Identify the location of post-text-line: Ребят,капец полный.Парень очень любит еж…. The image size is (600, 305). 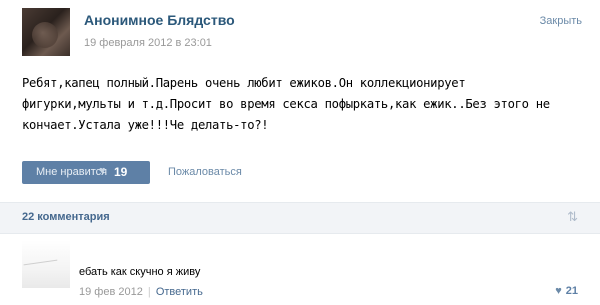
(244, 83).